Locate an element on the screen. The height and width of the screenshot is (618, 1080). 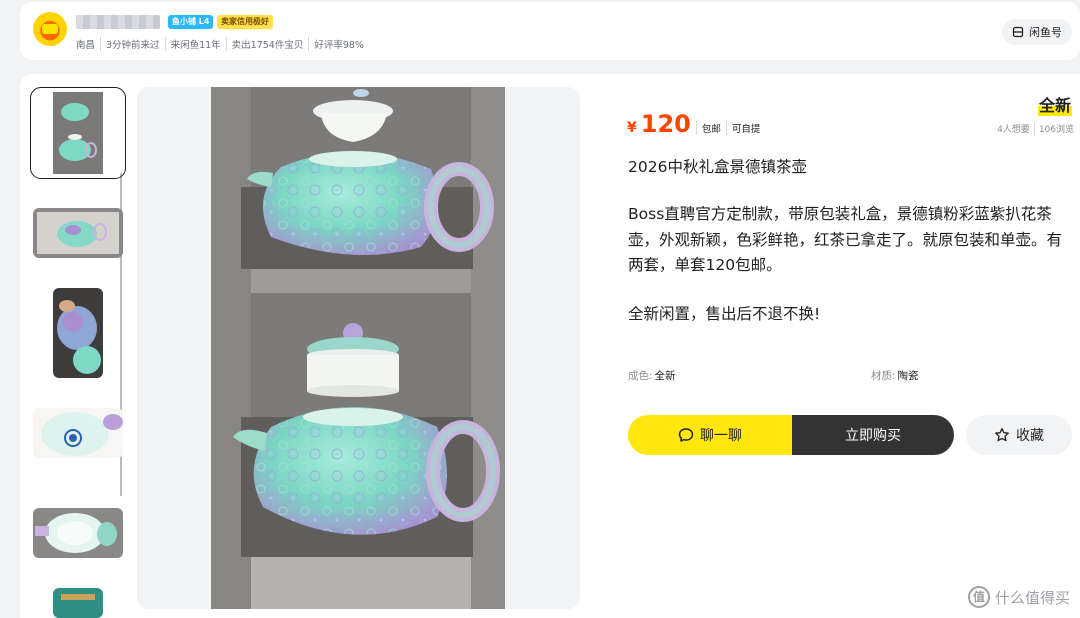
watermark-logo-icon: 值 is located at coordinates (978, 597).